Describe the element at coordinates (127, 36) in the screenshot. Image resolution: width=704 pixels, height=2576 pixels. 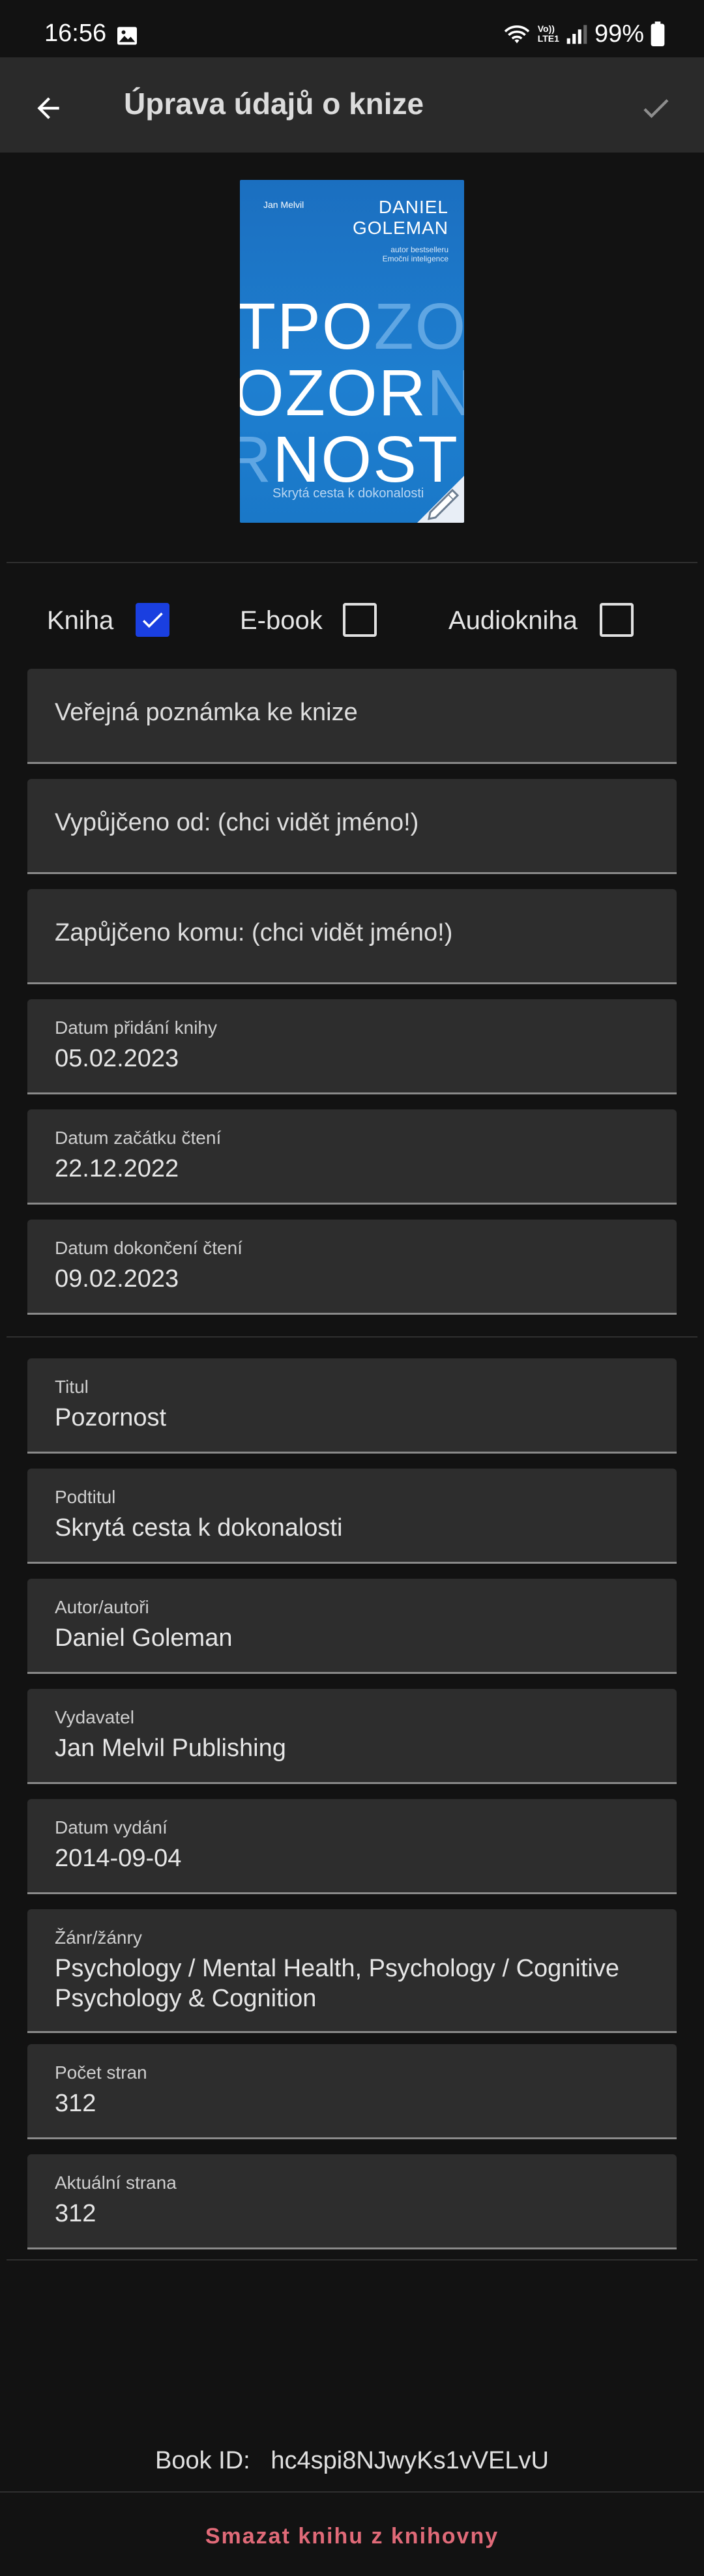
I see `image-icon` at that location.